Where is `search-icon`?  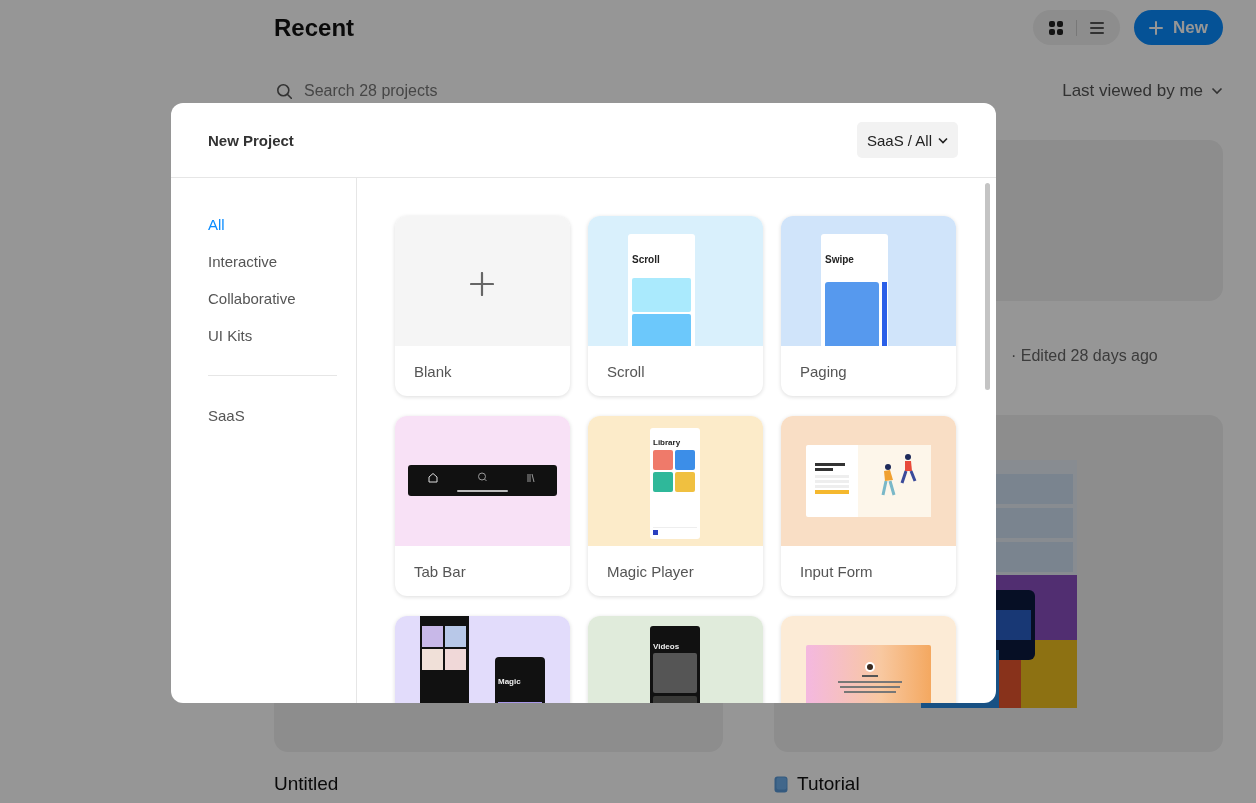
search-icon is located at coordinates (284, 91).